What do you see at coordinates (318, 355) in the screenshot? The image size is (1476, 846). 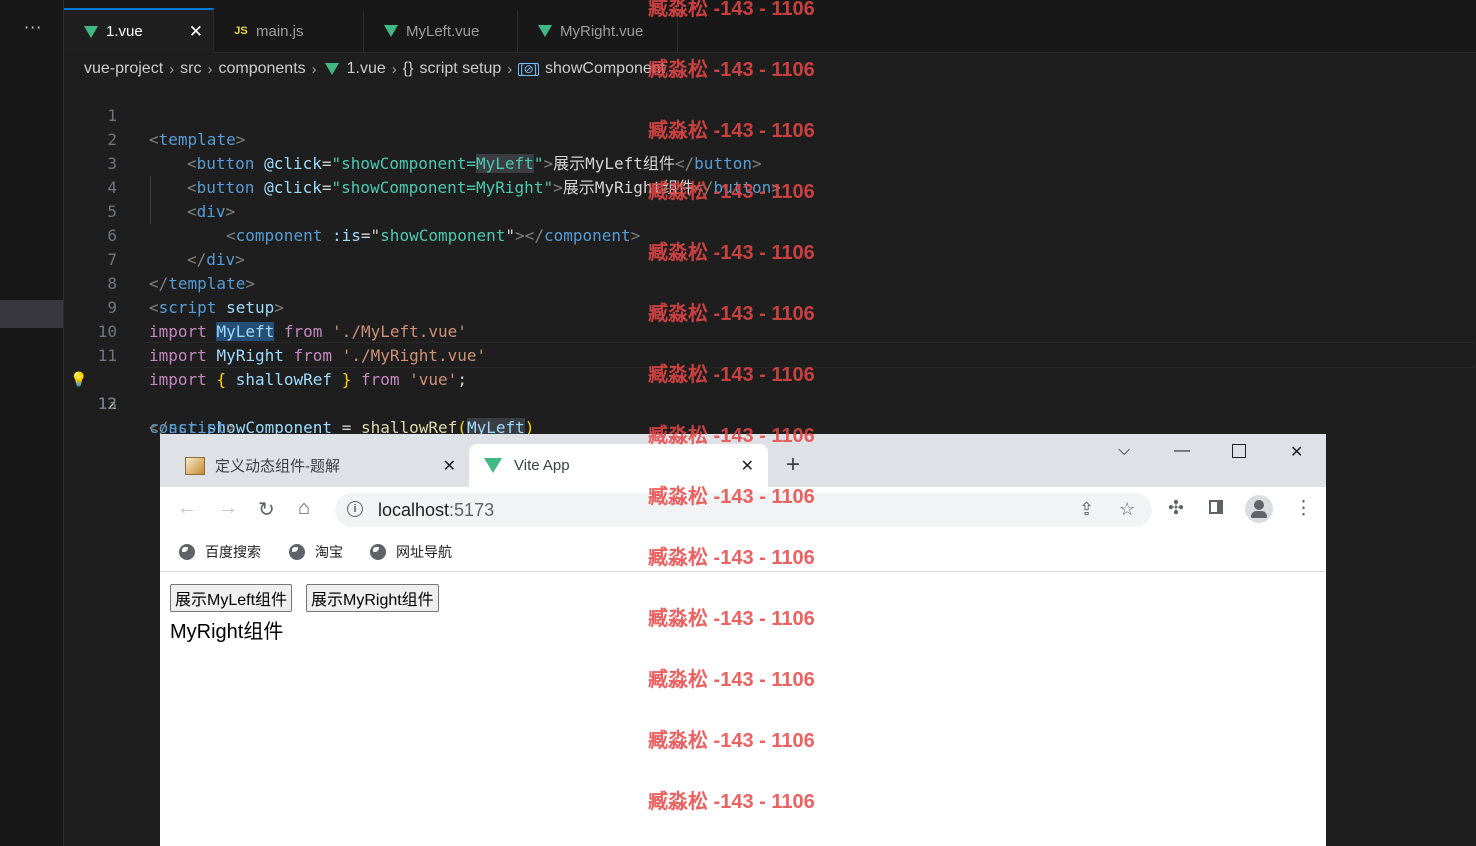 I see `code-text: import MyRight from './MyRight.vue'` at bounding box center [318, 355].